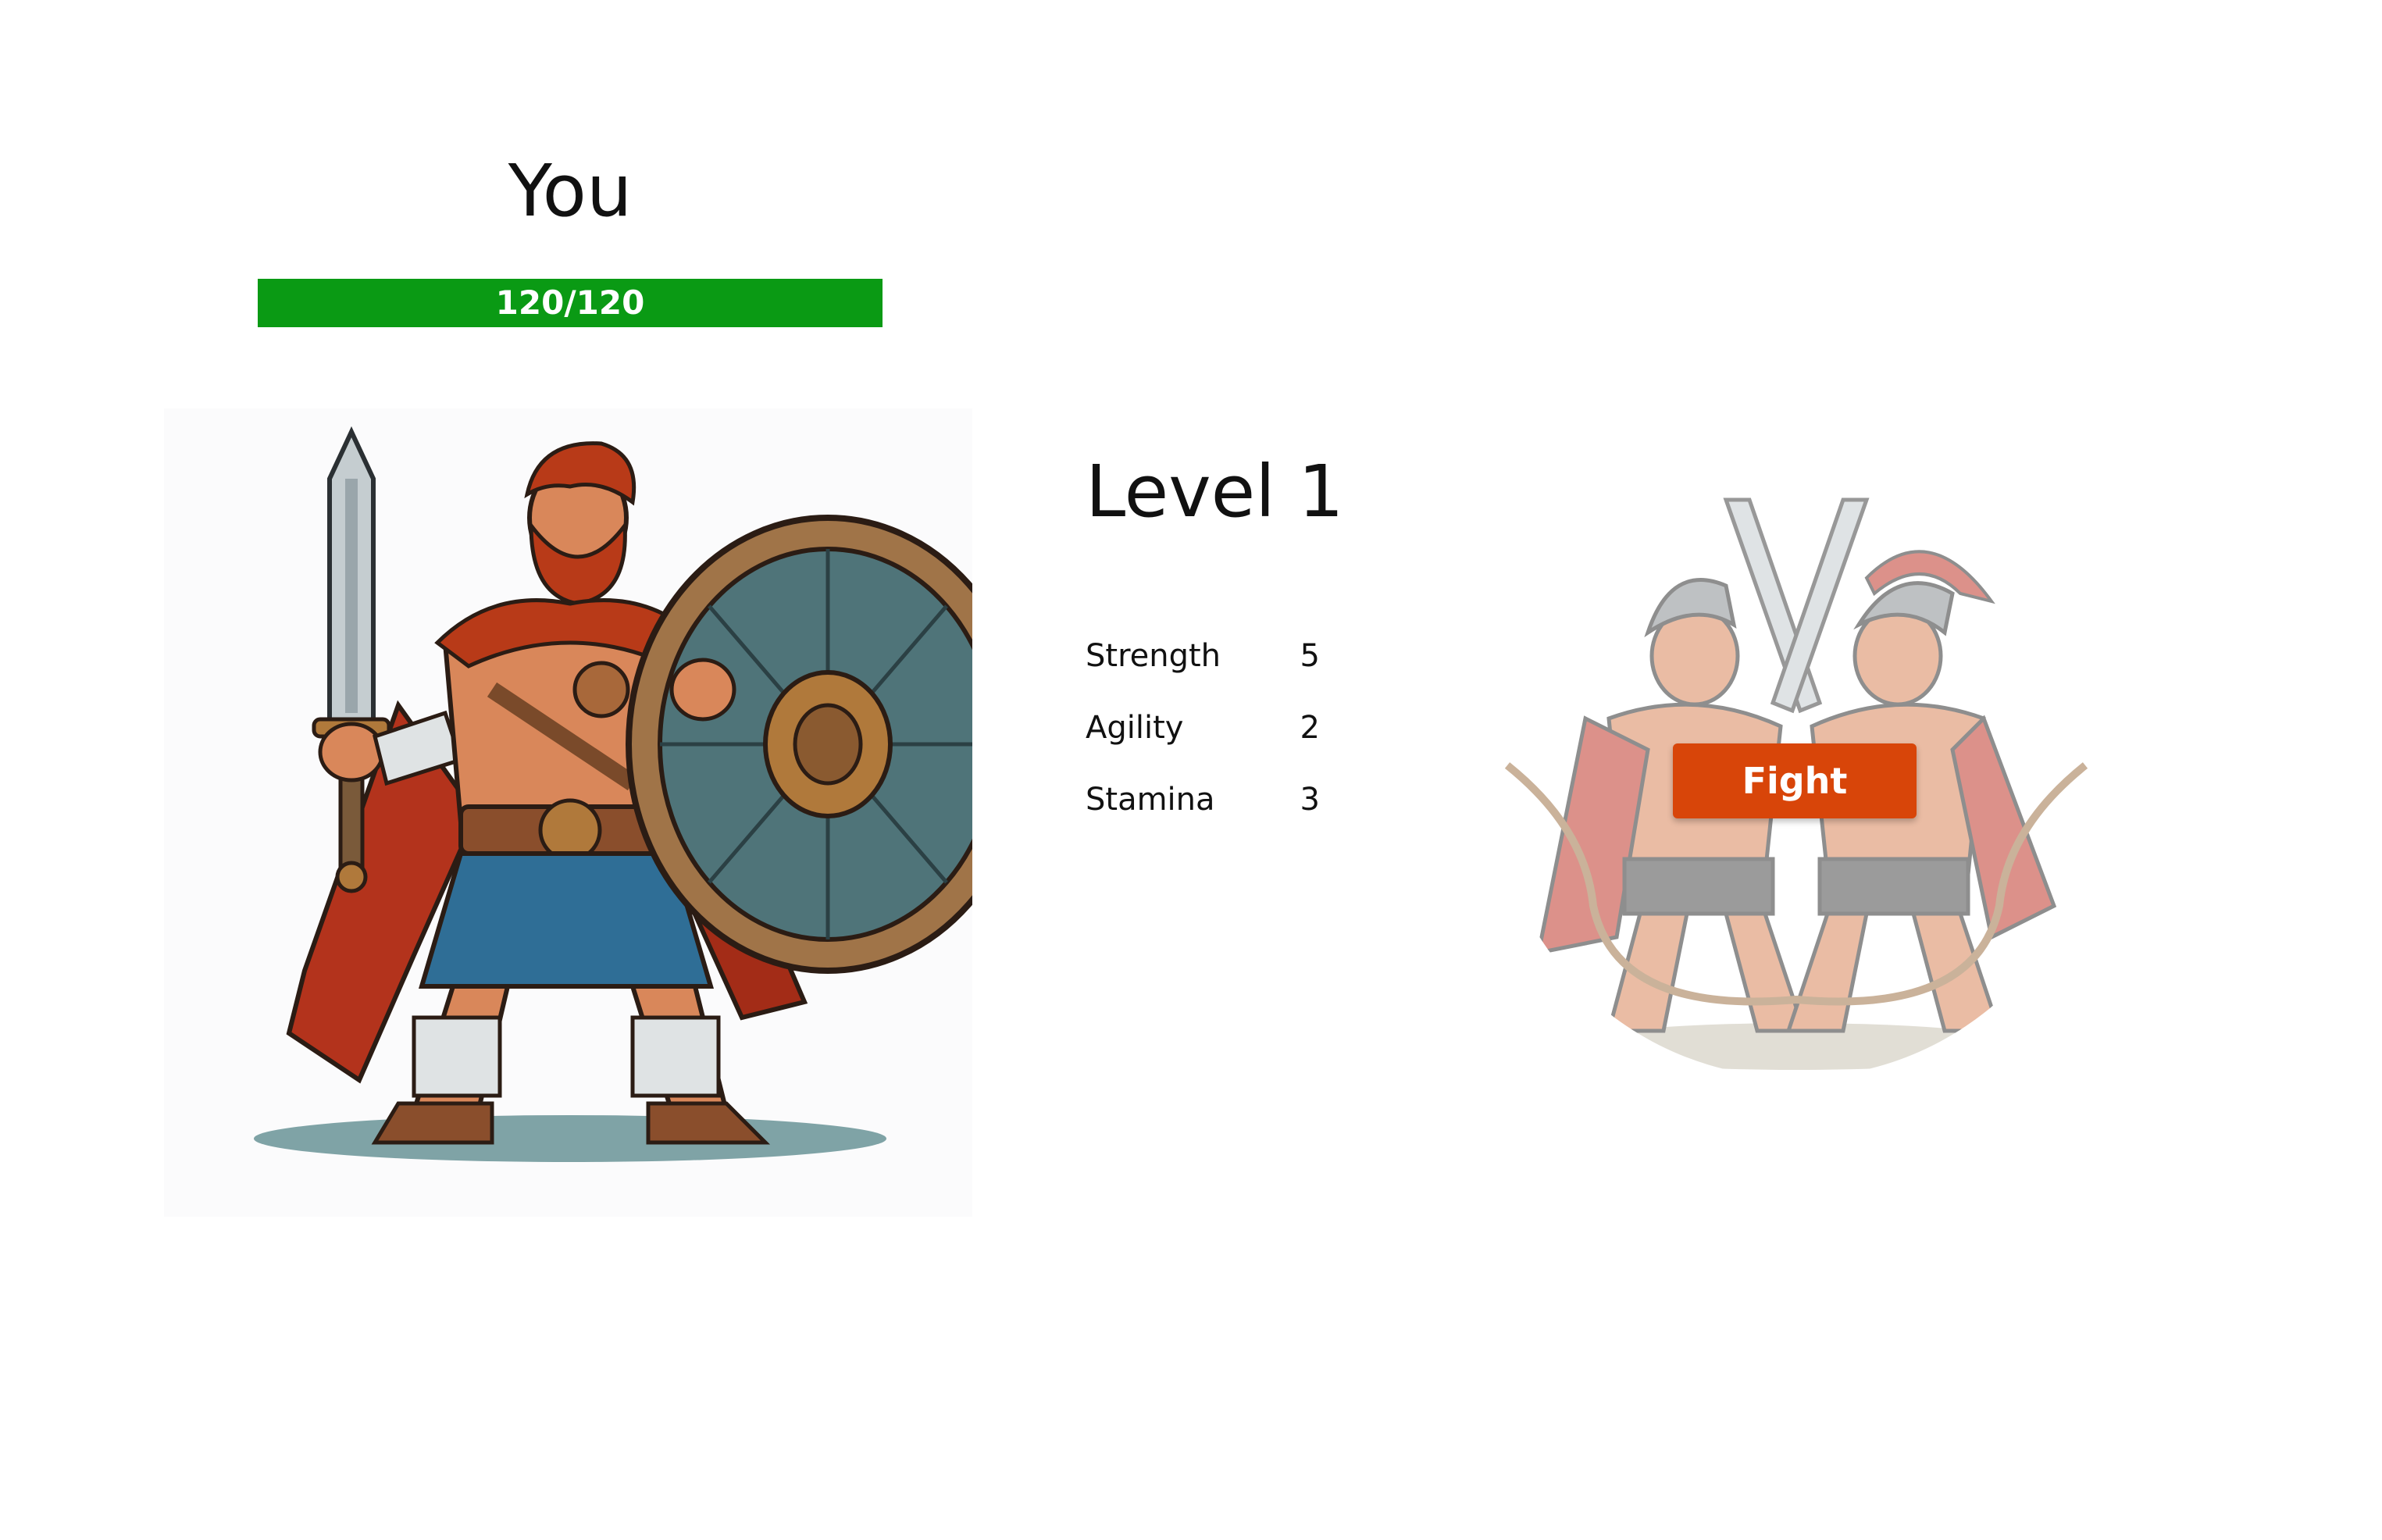 The image size is (2382, 1540). I want to click on stat-name: Strength, so click(1153, 656).